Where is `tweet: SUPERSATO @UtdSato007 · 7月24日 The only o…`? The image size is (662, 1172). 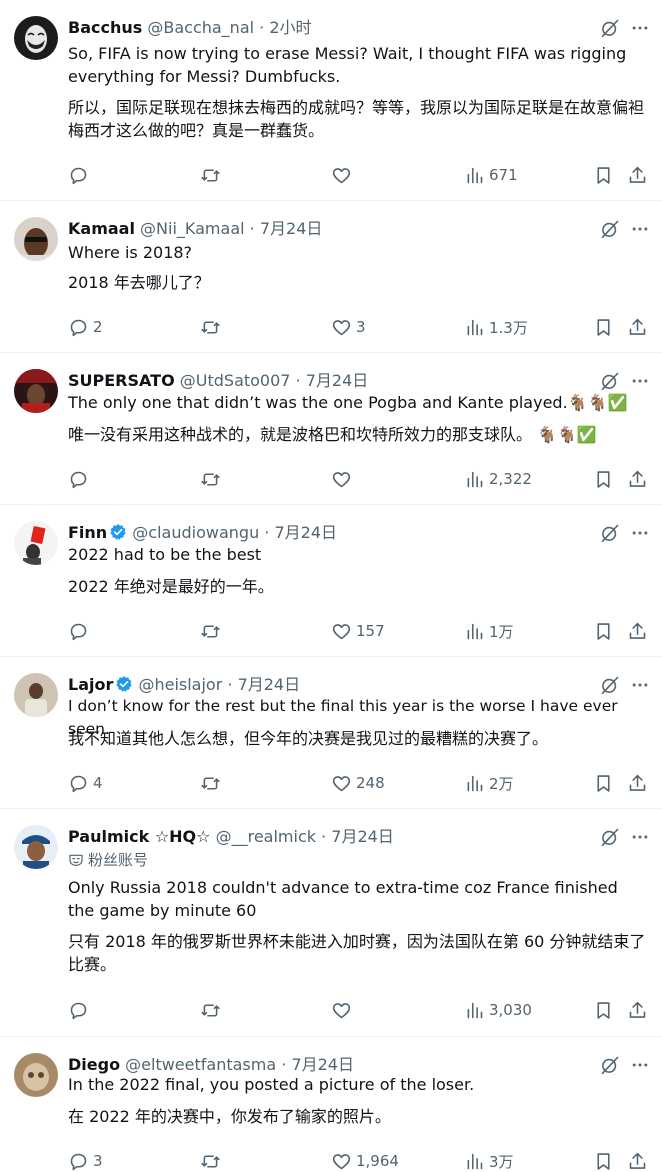
tweet: SUPERSATO @UtdSato007 · 7月24日 The only o… is located at coordinates (331, 429).